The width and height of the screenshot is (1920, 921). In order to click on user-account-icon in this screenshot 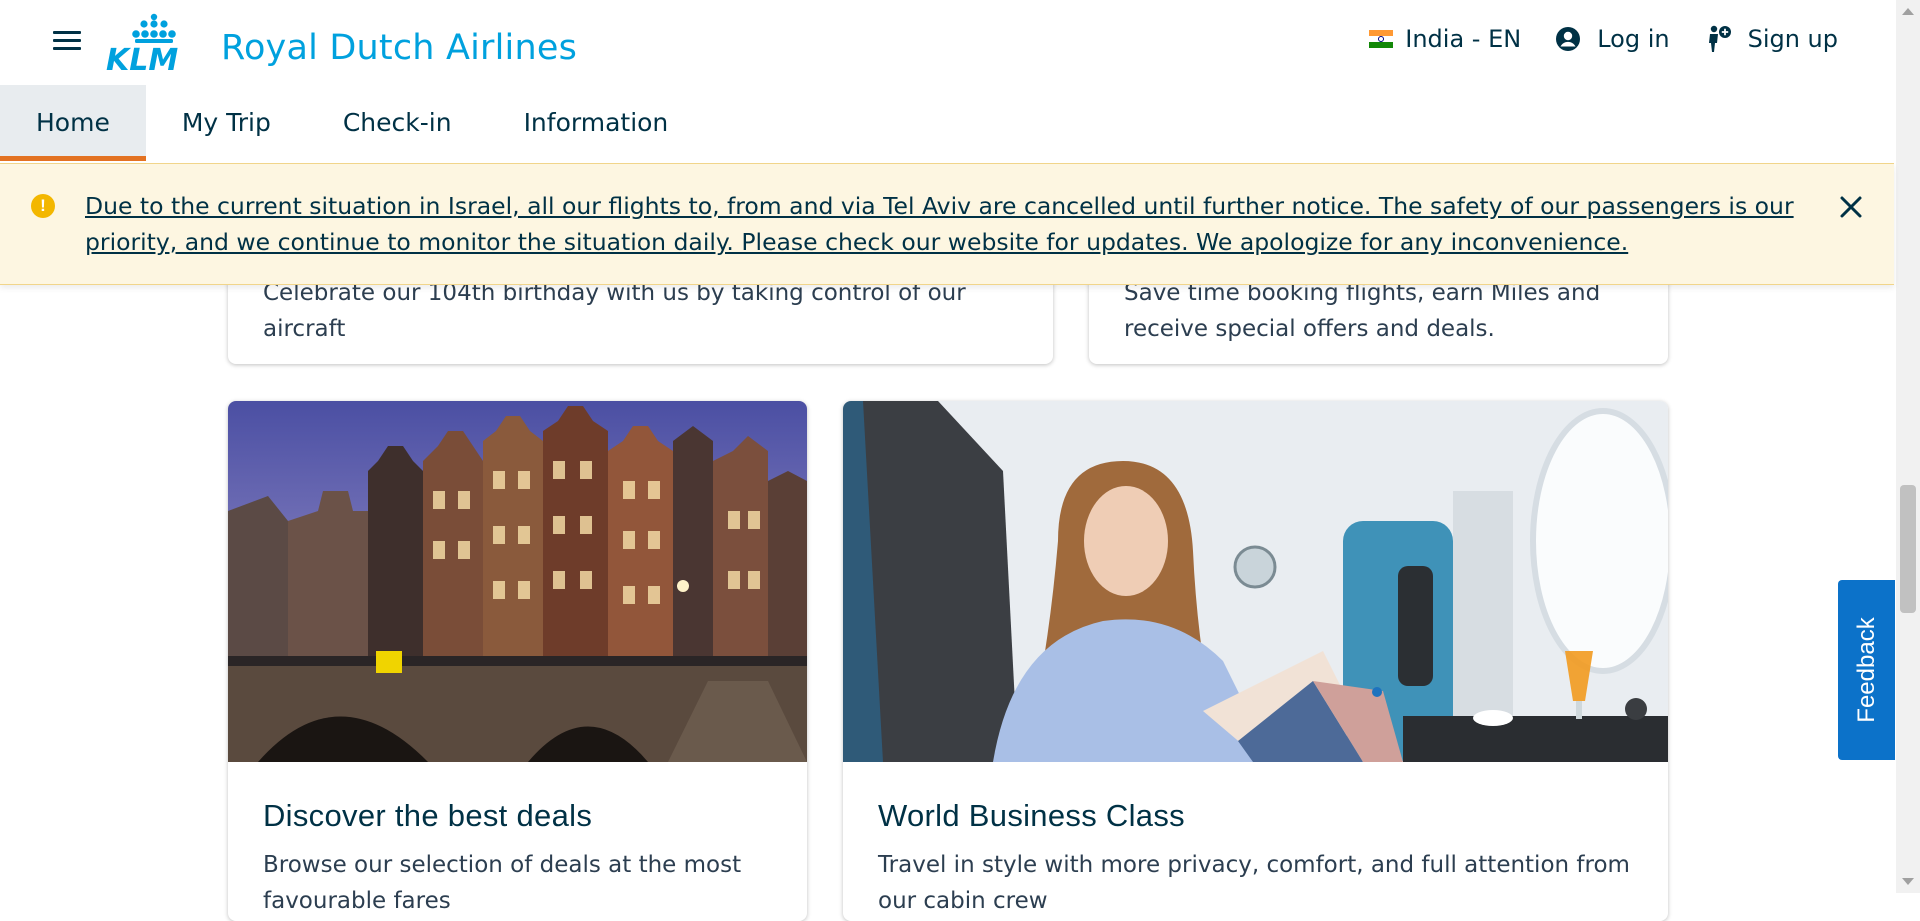, I will do `click(1568, 39)`.